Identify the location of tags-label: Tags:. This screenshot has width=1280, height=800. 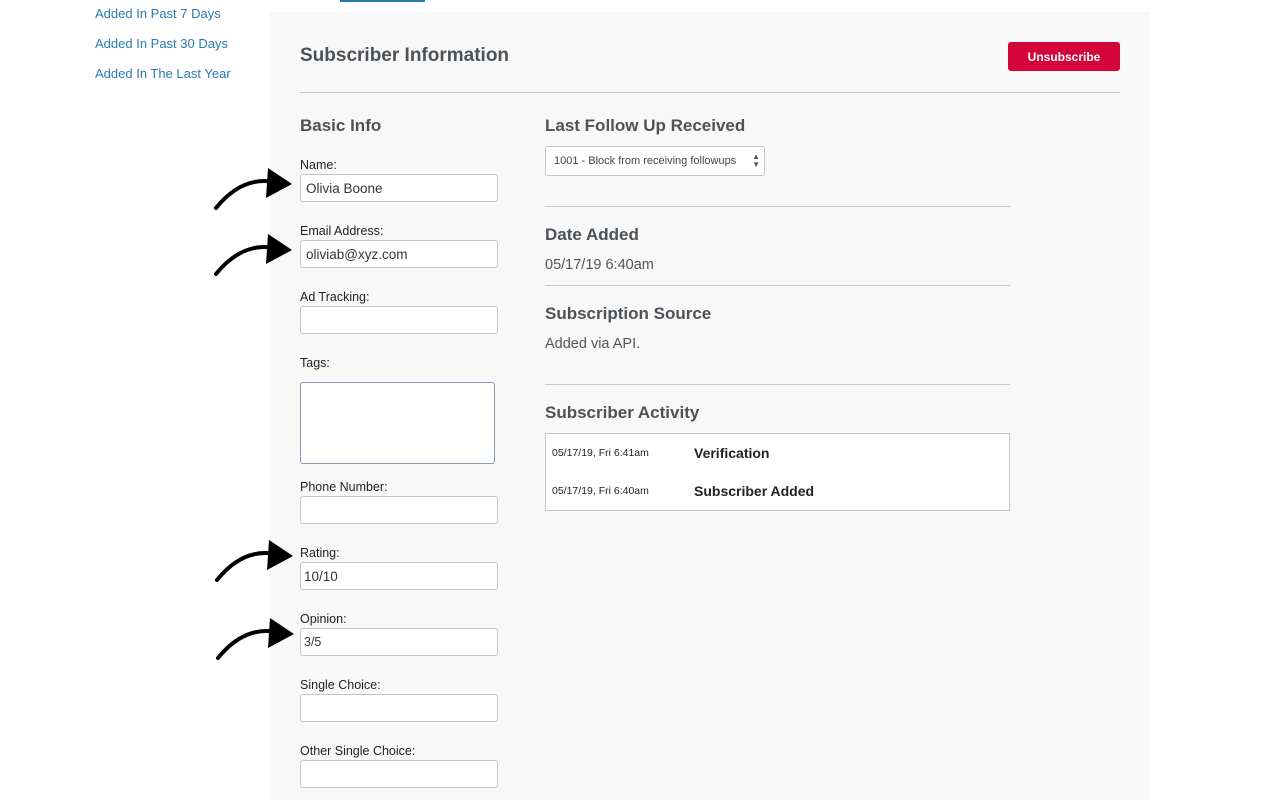
(315, 363).